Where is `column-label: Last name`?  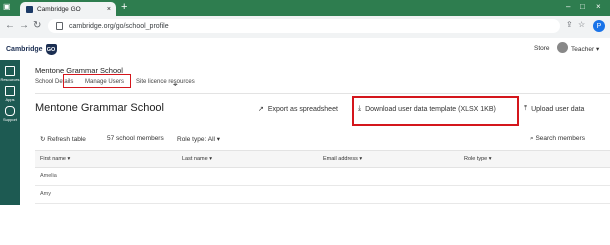 column-label: Last name is located at coordinates (195, 159).